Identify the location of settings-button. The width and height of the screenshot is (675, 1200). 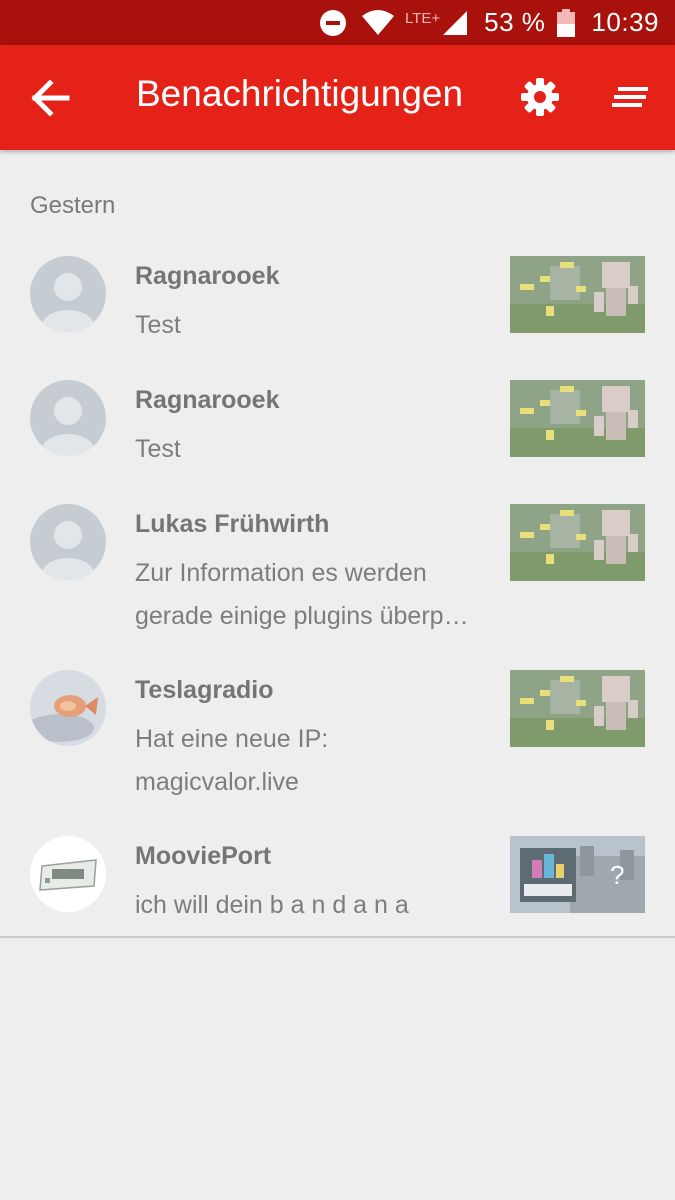
(540, 97).